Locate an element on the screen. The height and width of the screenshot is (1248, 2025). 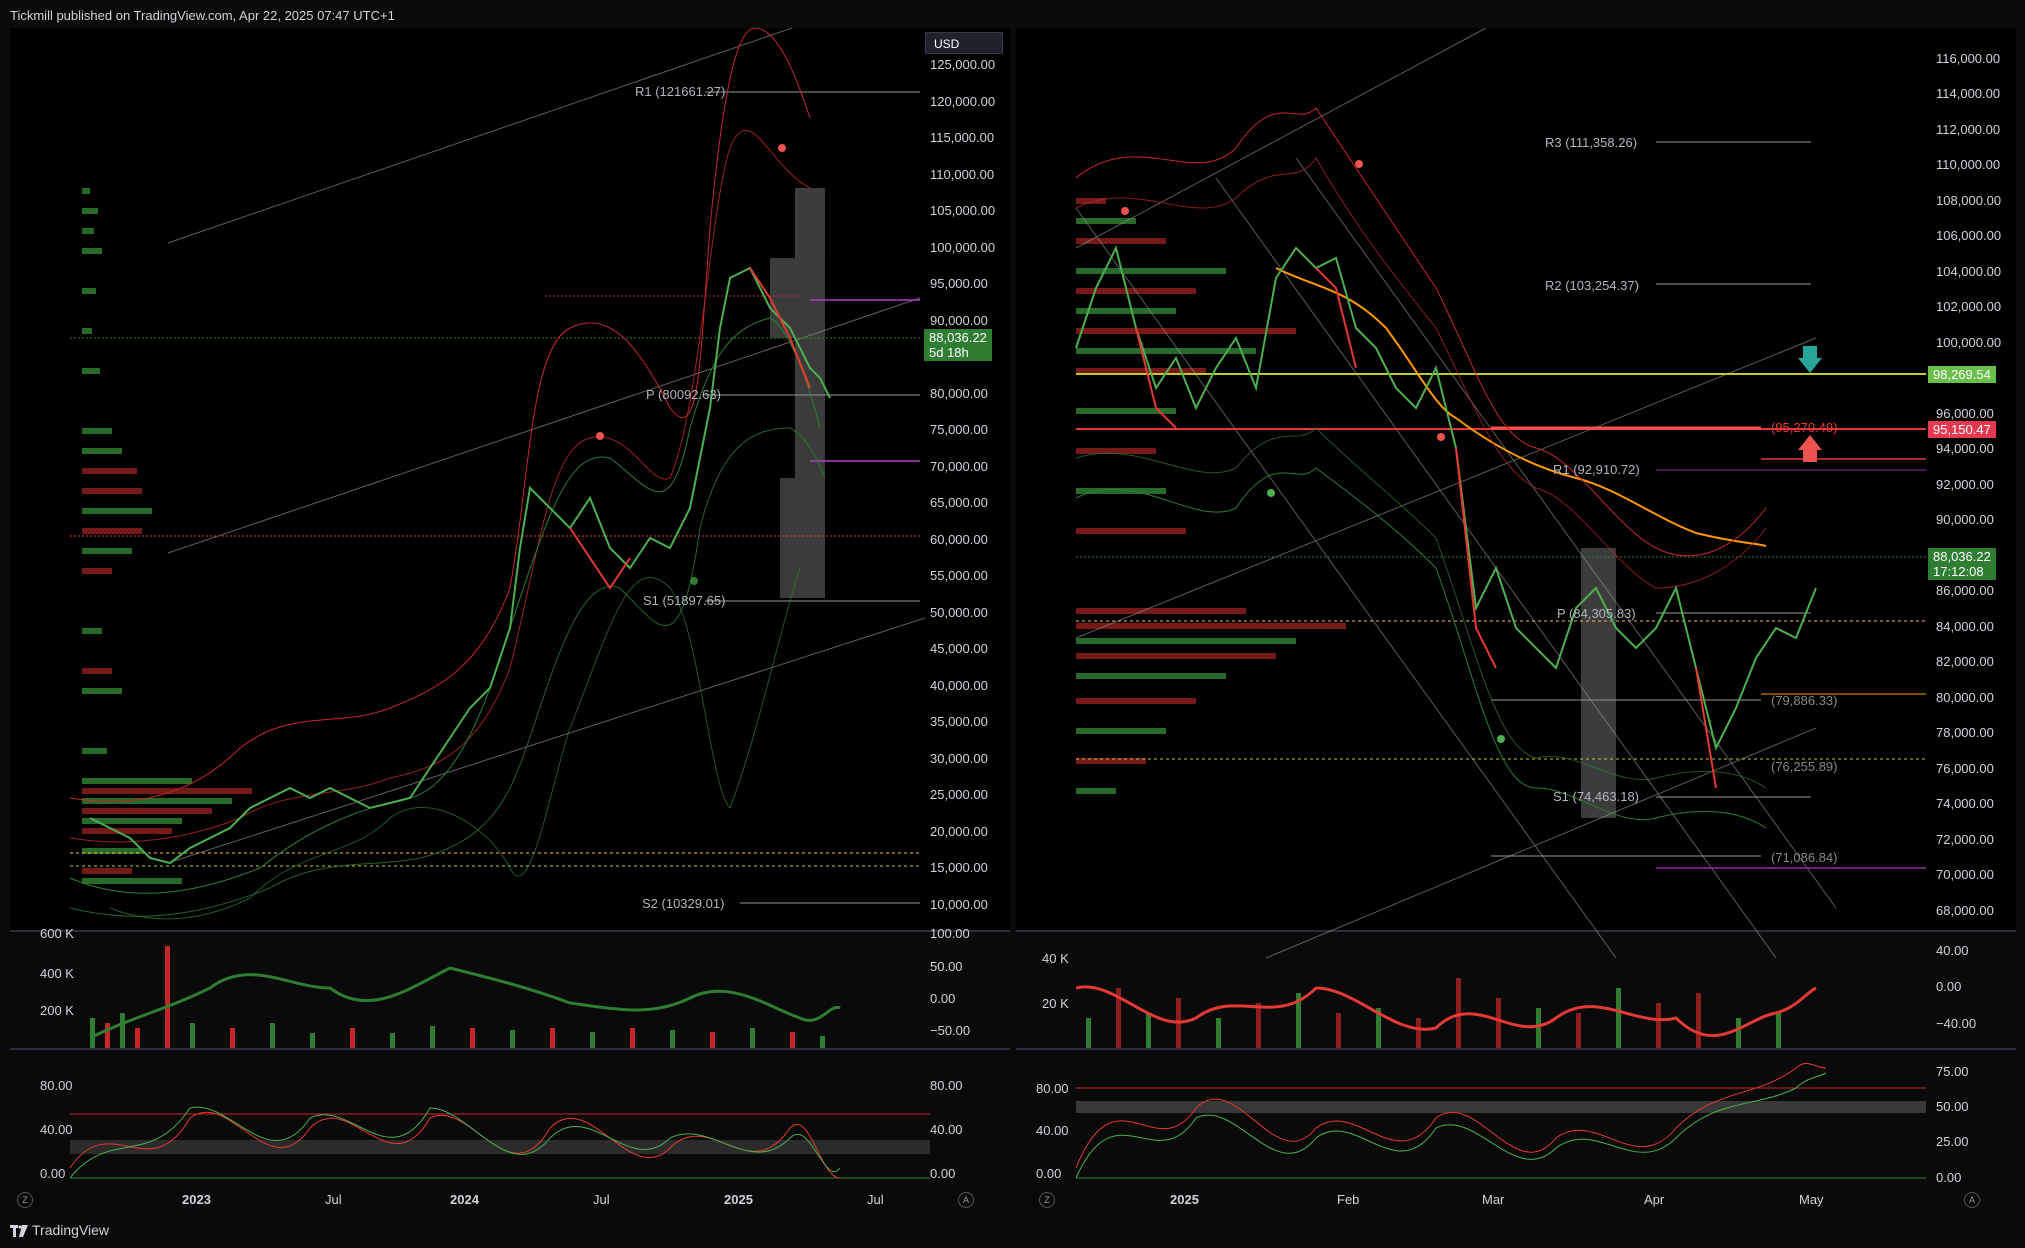
price-tick: 95,000.00 is located at coordinates (959, 283).